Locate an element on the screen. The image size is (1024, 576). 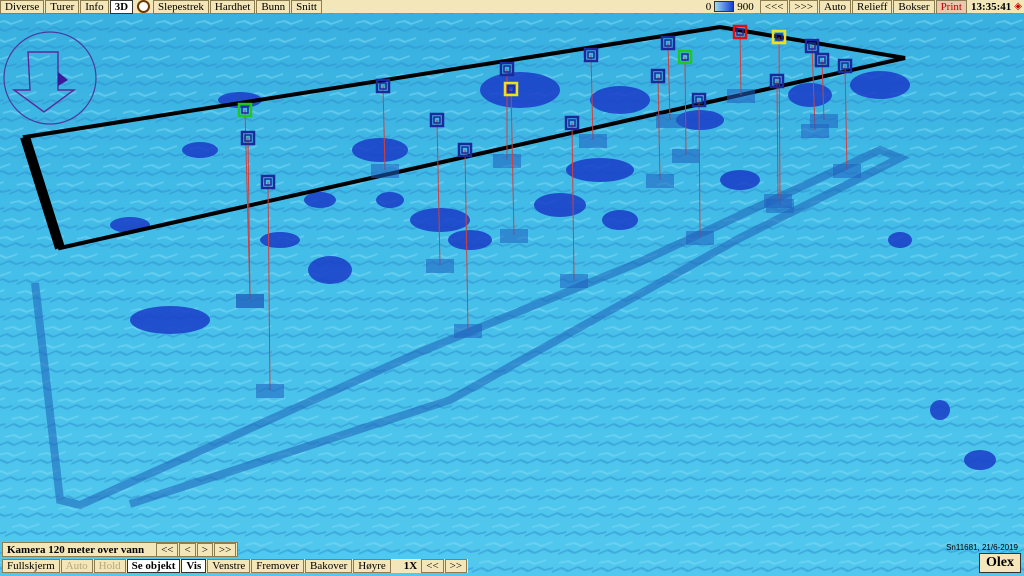
speed-label: 1X is located at coordinates (410, 566).